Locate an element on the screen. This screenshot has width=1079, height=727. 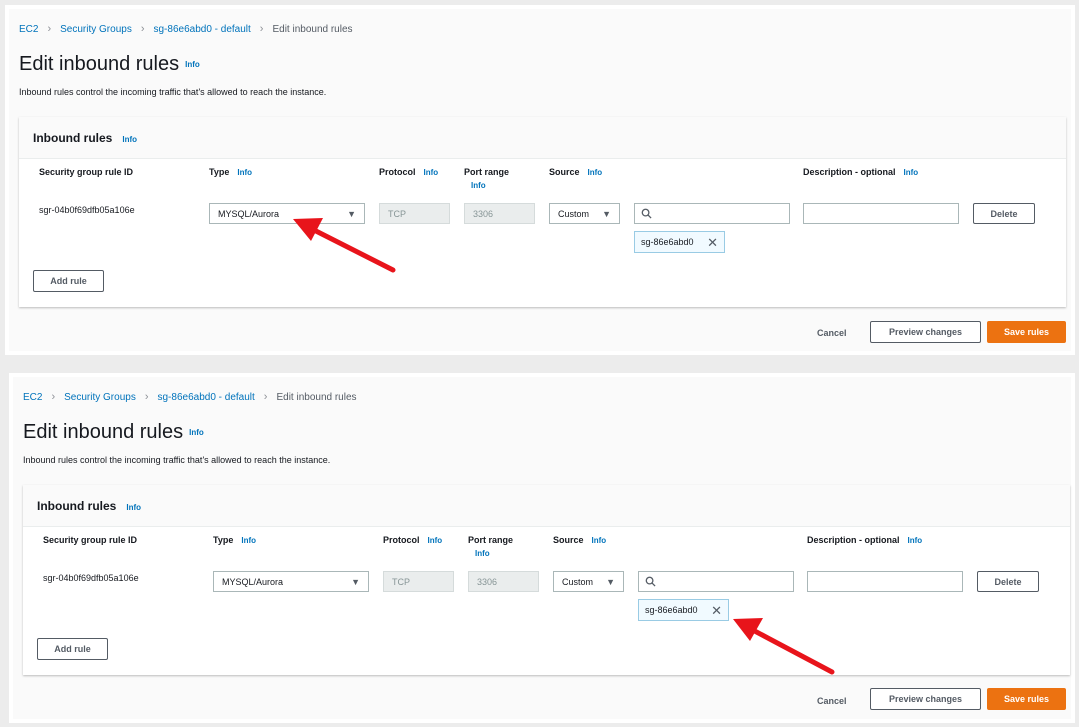
port-range-field: 3306 is located at coordinates (503, 581).